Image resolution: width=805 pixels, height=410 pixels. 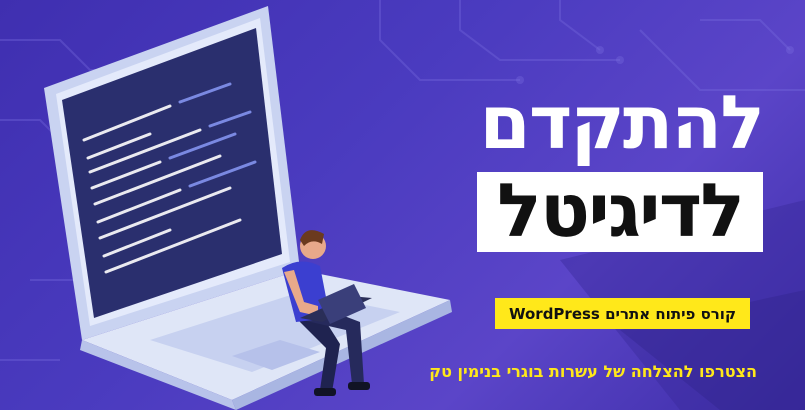 I want to click on headline-line-2-box: לדיגיטל, so click(x=620, y=212).